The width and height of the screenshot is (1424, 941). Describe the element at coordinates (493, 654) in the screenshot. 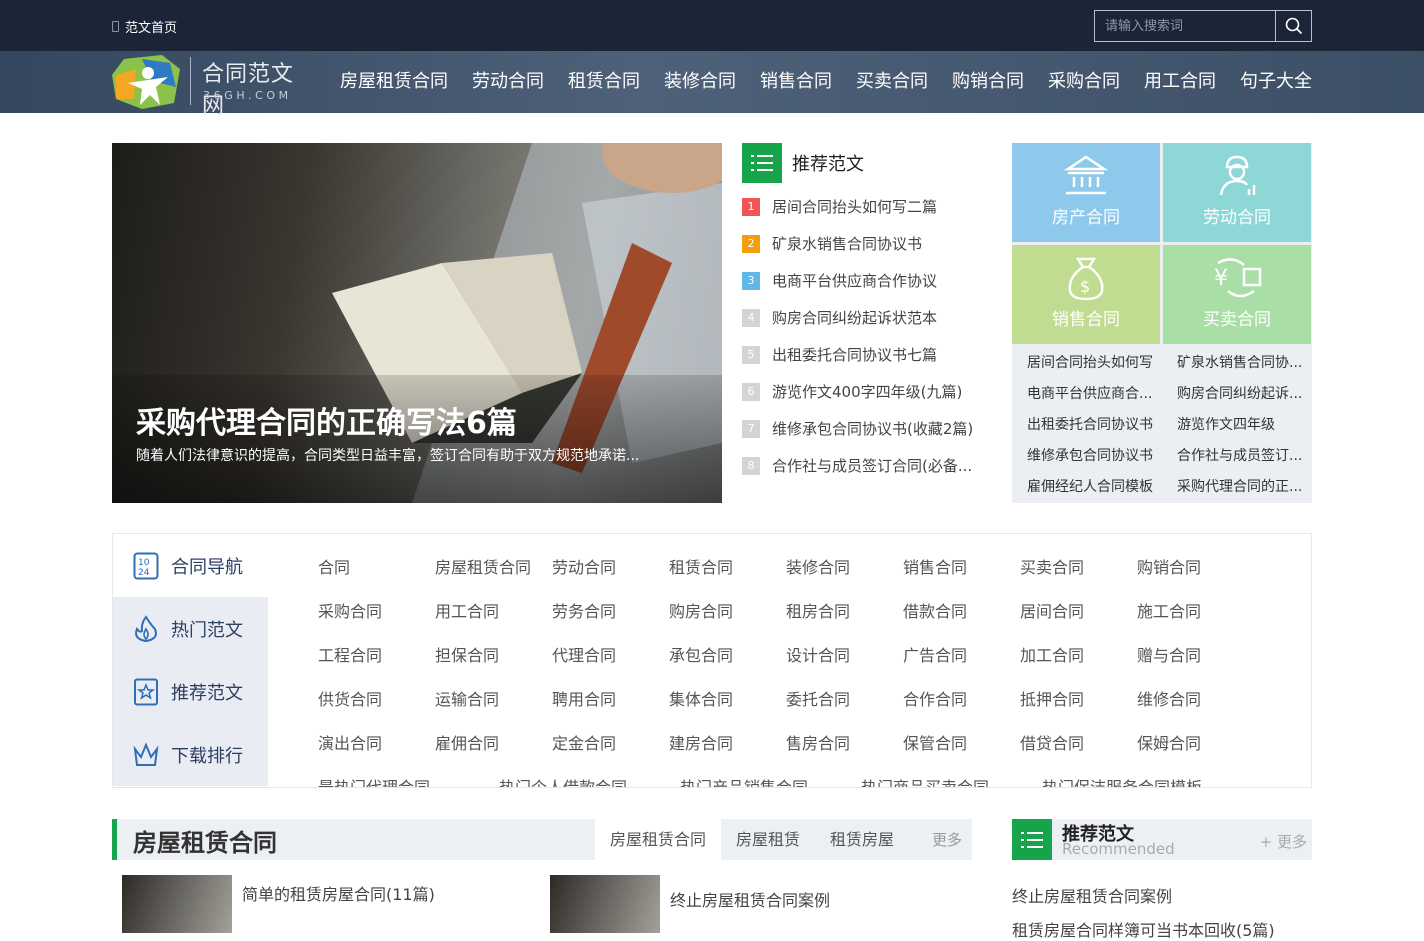

I see `contract-type-link: 担保合同` at that location.